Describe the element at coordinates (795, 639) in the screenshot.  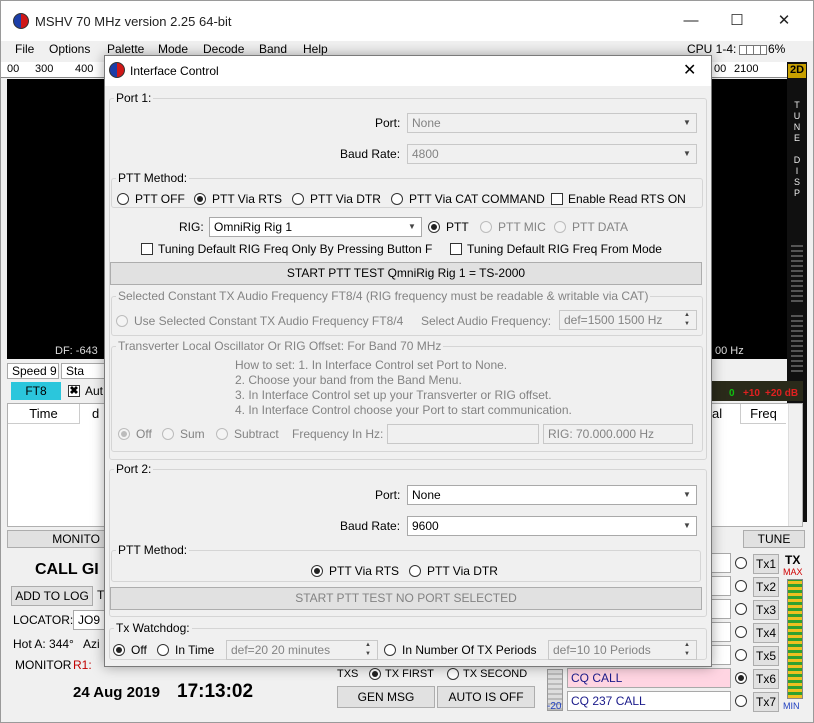
I see `tx-power-slider` at that location.